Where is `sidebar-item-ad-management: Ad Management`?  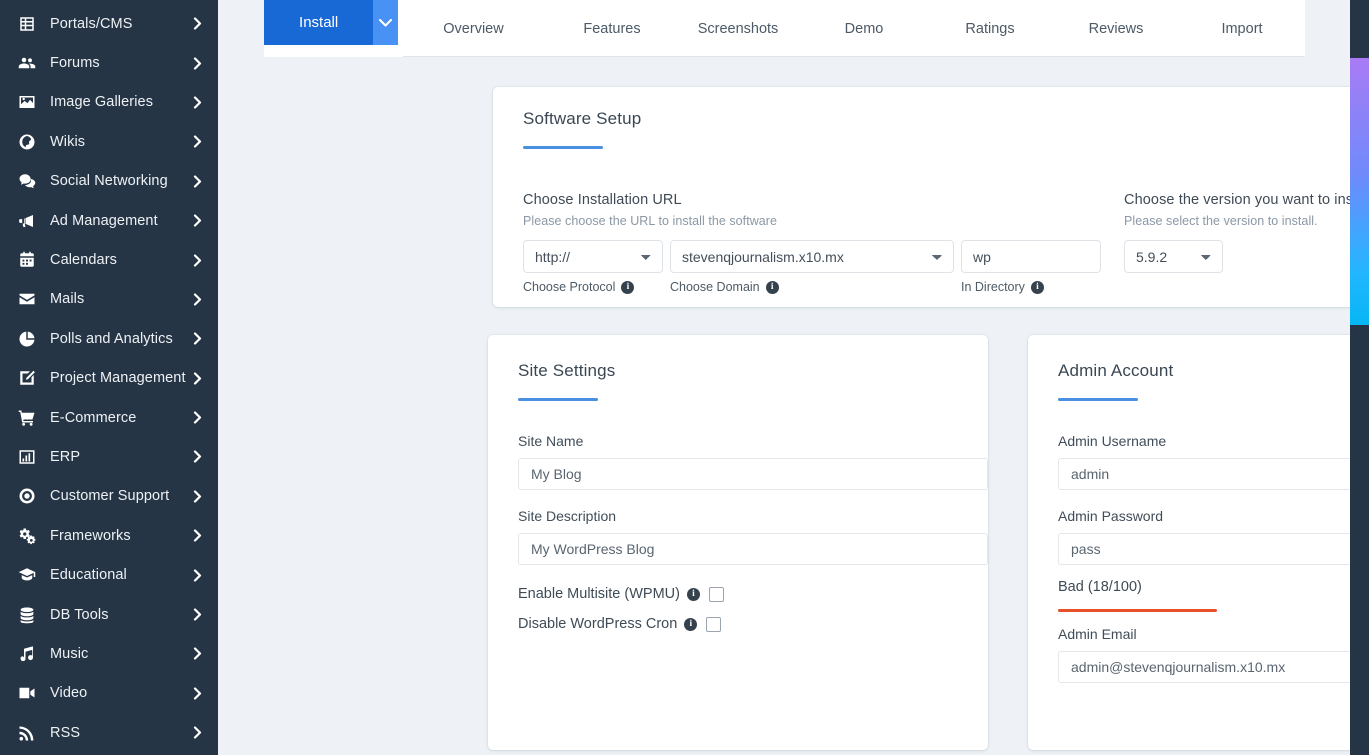
sidebar-item-ad-management: Ad Management is located at coordinates (109, 220).